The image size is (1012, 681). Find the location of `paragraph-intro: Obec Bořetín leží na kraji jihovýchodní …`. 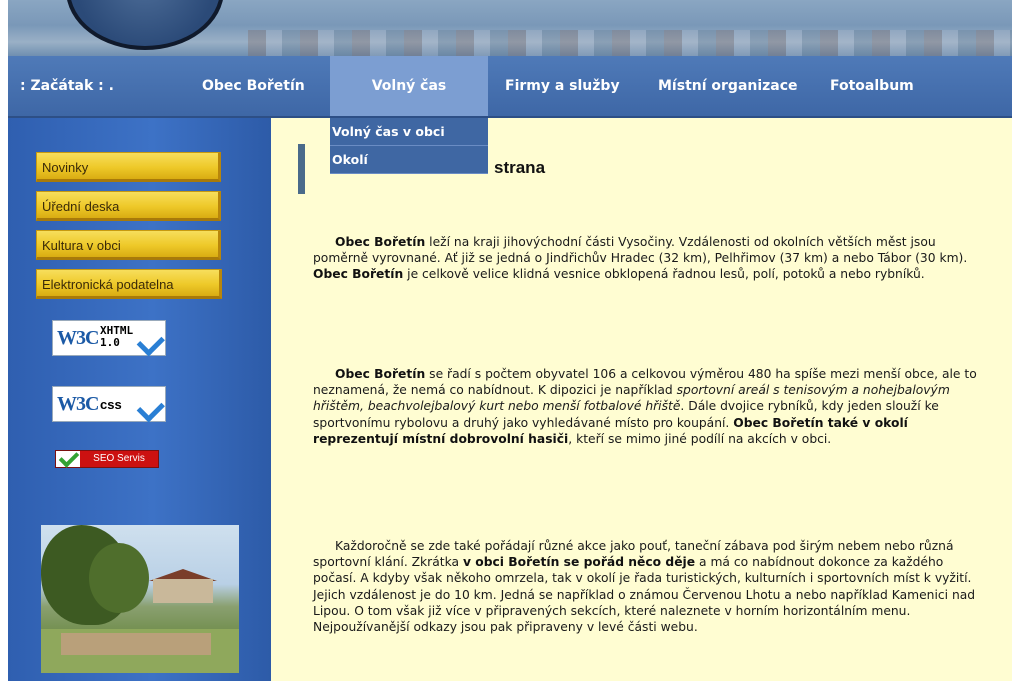

paragraph-intro: Obec Bořetín leží na kraji jihovýchodní … is located at coordinates (640, 258).